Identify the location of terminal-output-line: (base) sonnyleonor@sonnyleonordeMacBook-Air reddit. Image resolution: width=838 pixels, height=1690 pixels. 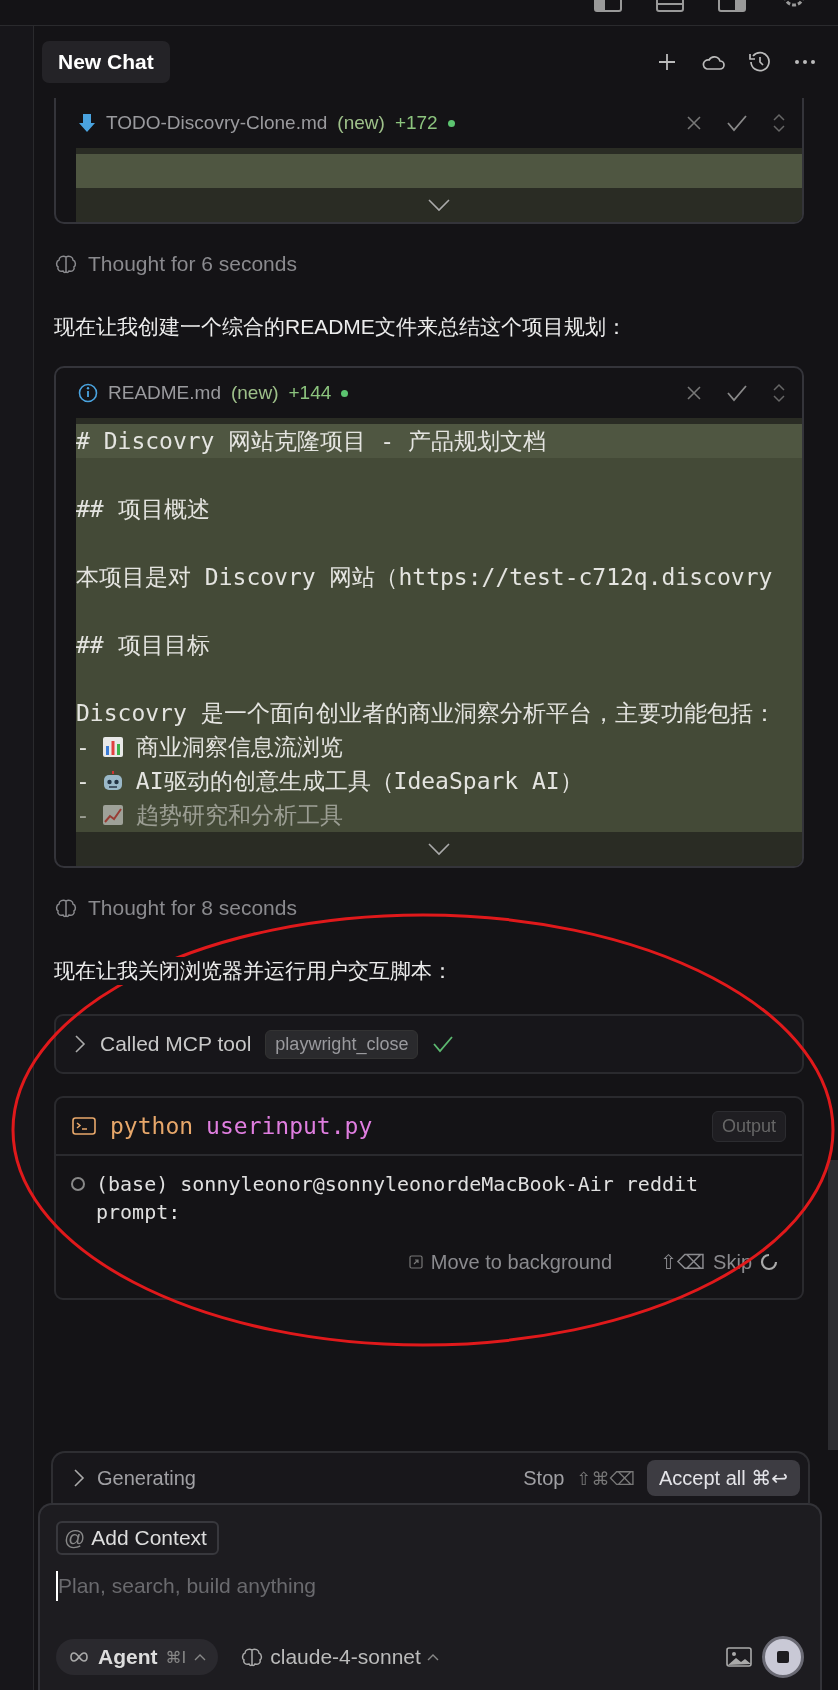
(397, 1184).